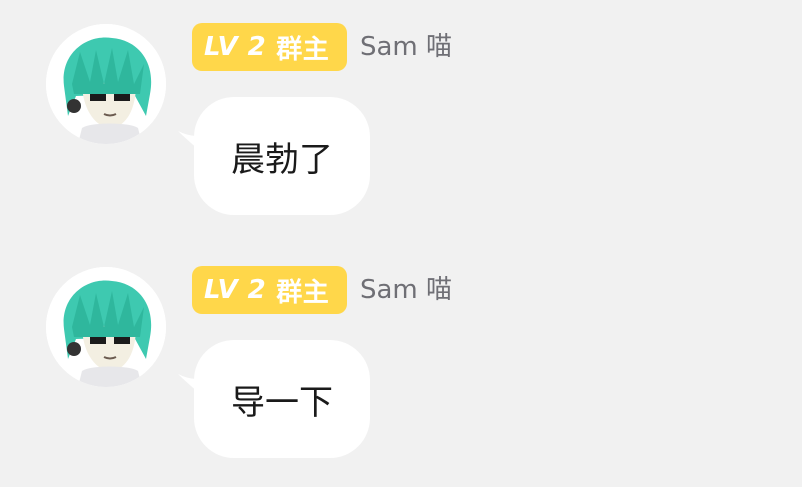 The image size is (802, 487). I want to click on message-bubble: 晨勃了, so click(282, 156).